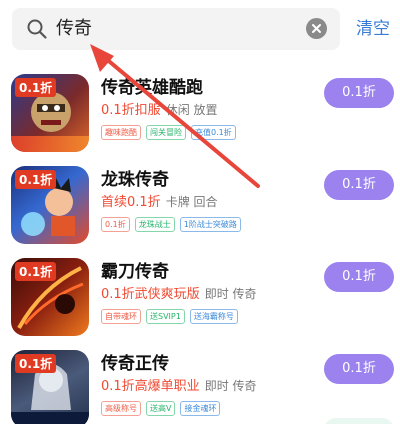  What do you see at coordinates (150, 386) in the screenshot?
I see `promo-text: 0.1折高爆单职业` at bounding box center [150, 386].